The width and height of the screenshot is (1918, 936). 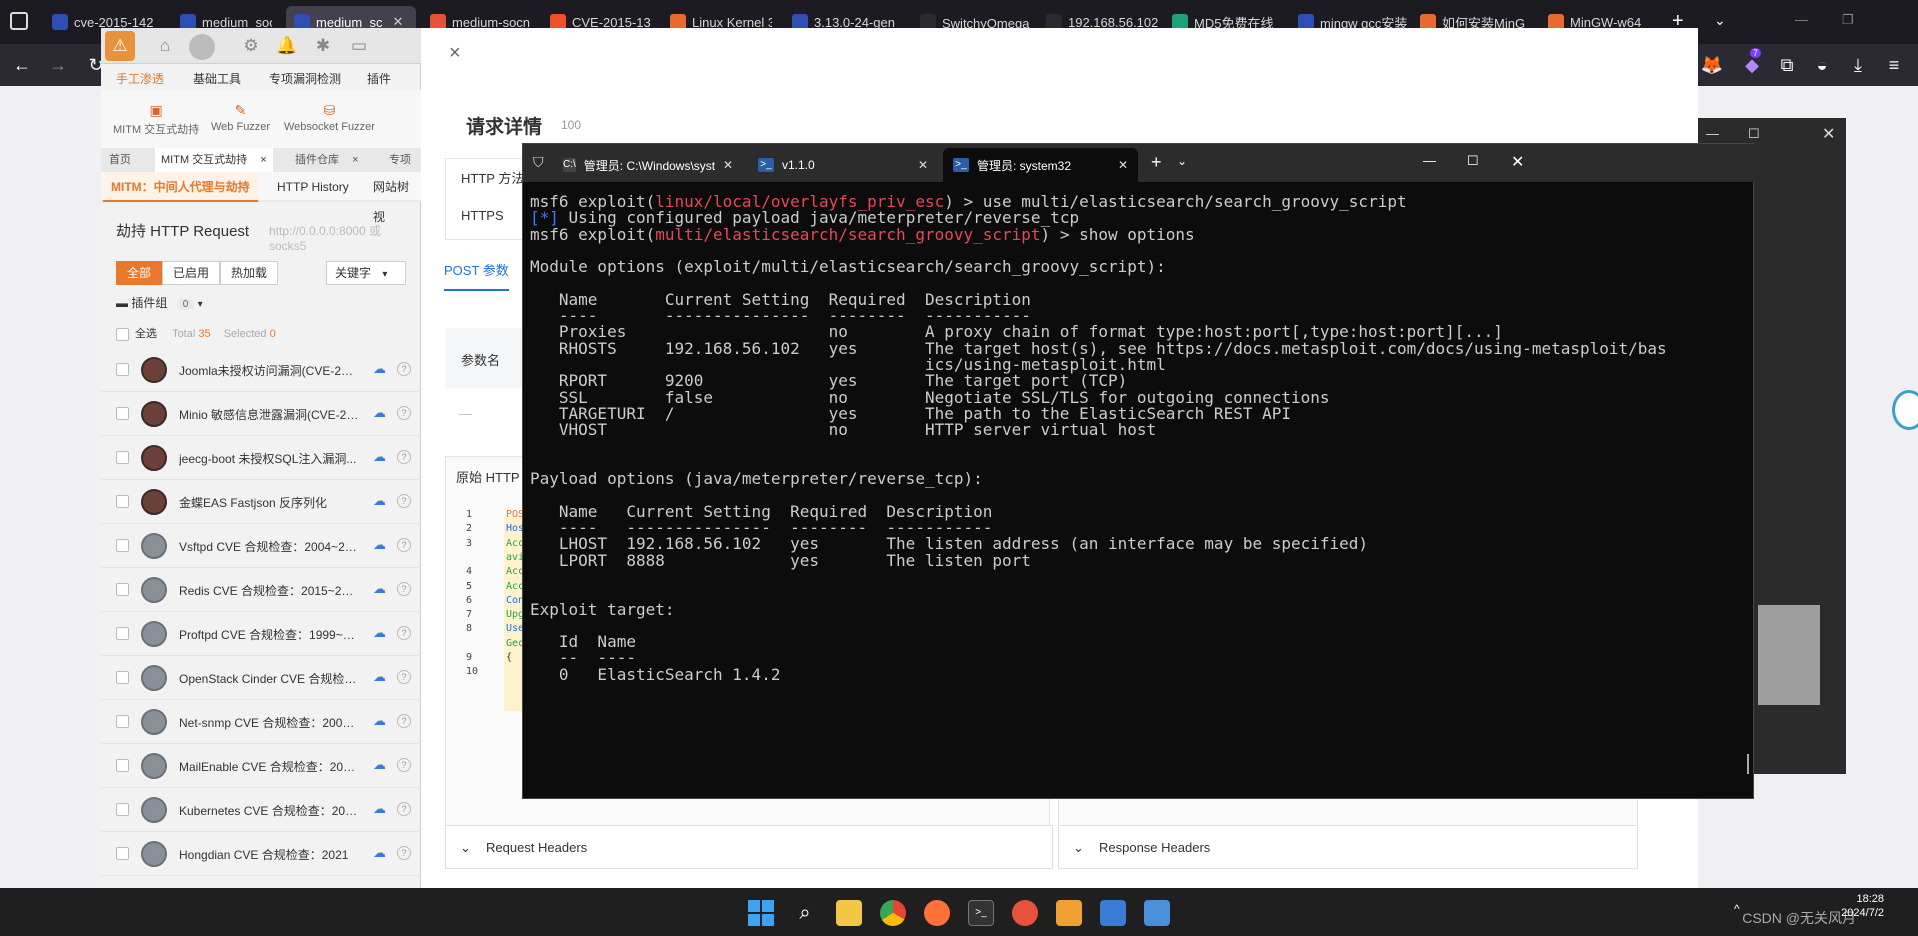 I want to click on avatar, so click(x=202, y=47).